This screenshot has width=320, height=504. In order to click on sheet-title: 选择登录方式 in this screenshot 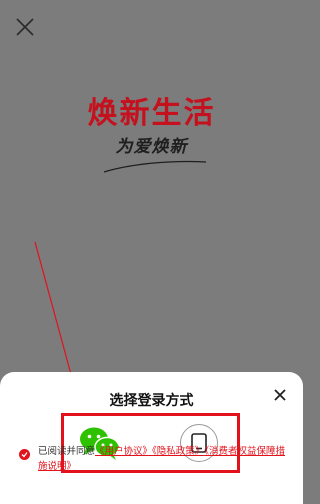, I will do `click(151, 401)`.